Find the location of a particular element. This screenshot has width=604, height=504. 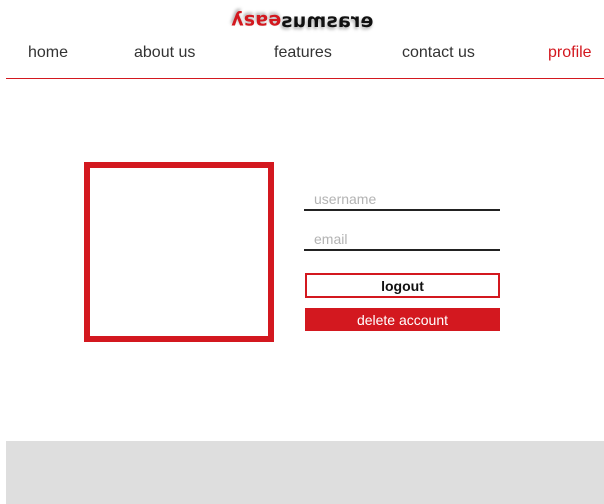

logout-button: logout is located at coordinates (402, 285).